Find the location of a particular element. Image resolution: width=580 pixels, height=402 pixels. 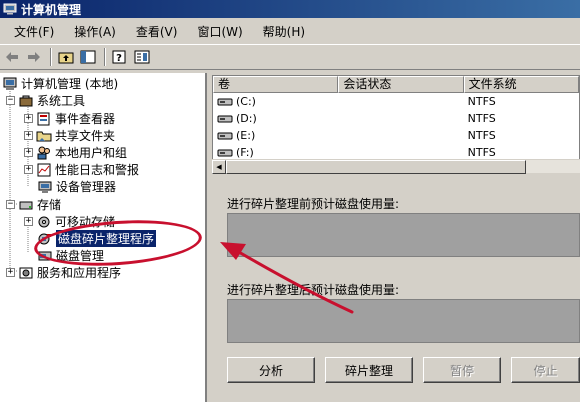

properties-button is located at coordinates (142, 57).